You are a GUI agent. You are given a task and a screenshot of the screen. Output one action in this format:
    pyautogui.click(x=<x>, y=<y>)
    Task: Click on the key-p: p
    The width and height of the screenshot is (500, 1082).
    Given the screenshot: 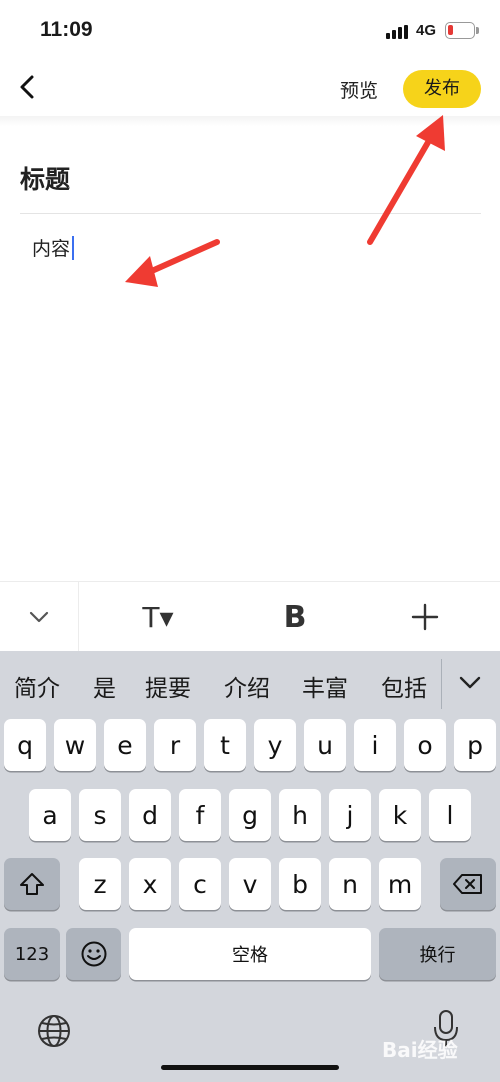 What is the action you would take?
    pyautogui.click(x=475, y=745)
    